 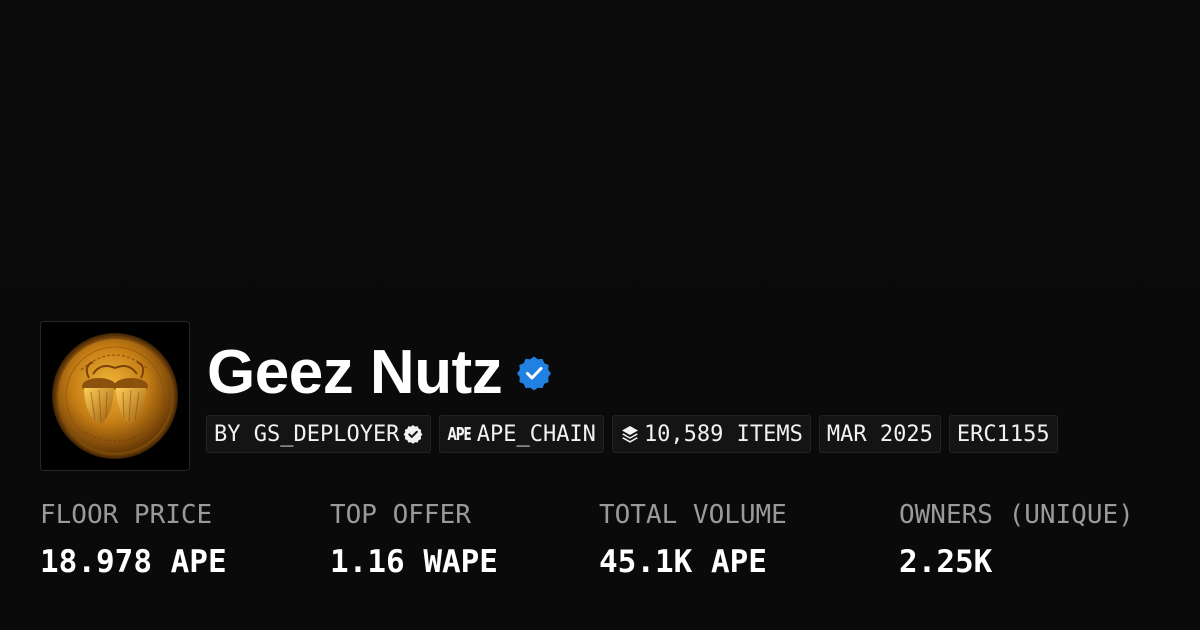 I want to click on date-tag: MAR 2025, so click(x=879, y=434).